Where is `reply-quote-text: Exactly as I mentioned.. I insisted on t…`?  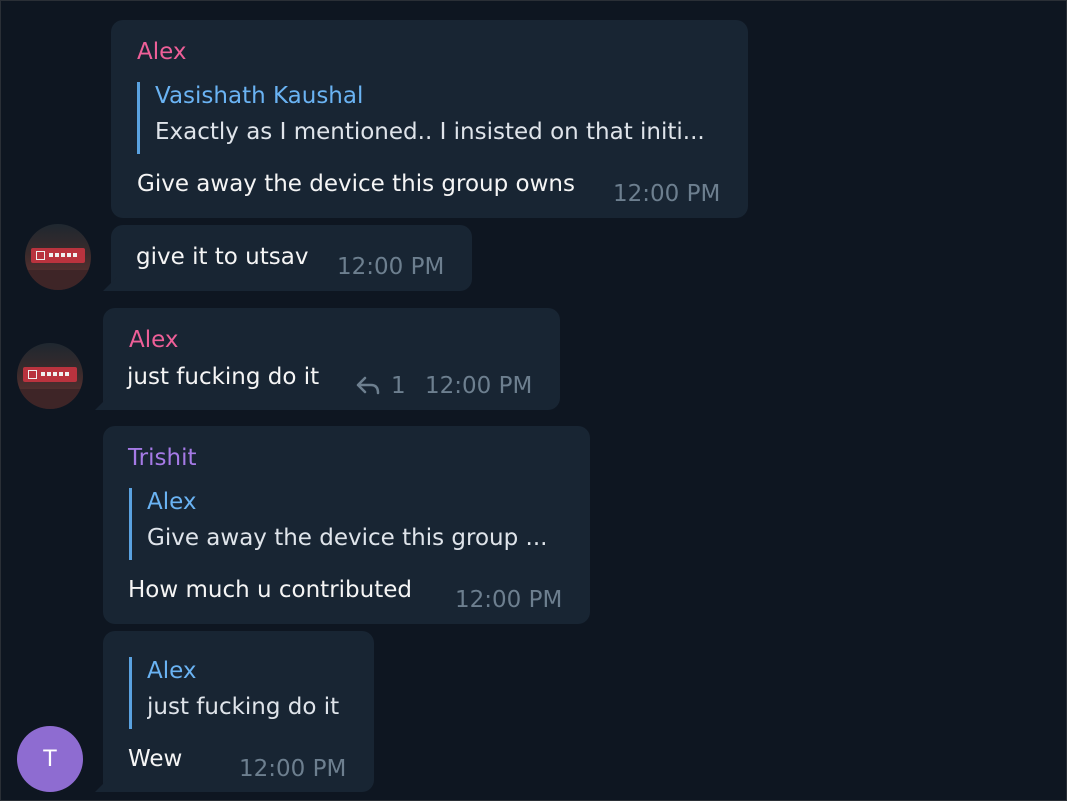 reply-quote-text: Exactly as I mentioned.. I insisted on t… is located at coordinates (430, 132).